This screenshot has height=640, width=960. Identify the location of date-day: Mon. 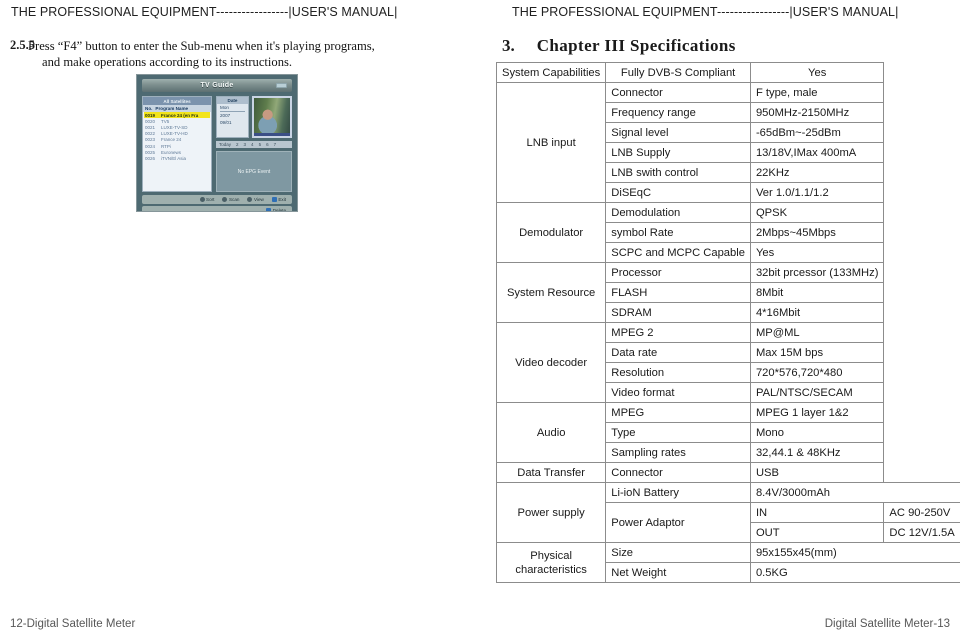
(224, 107).